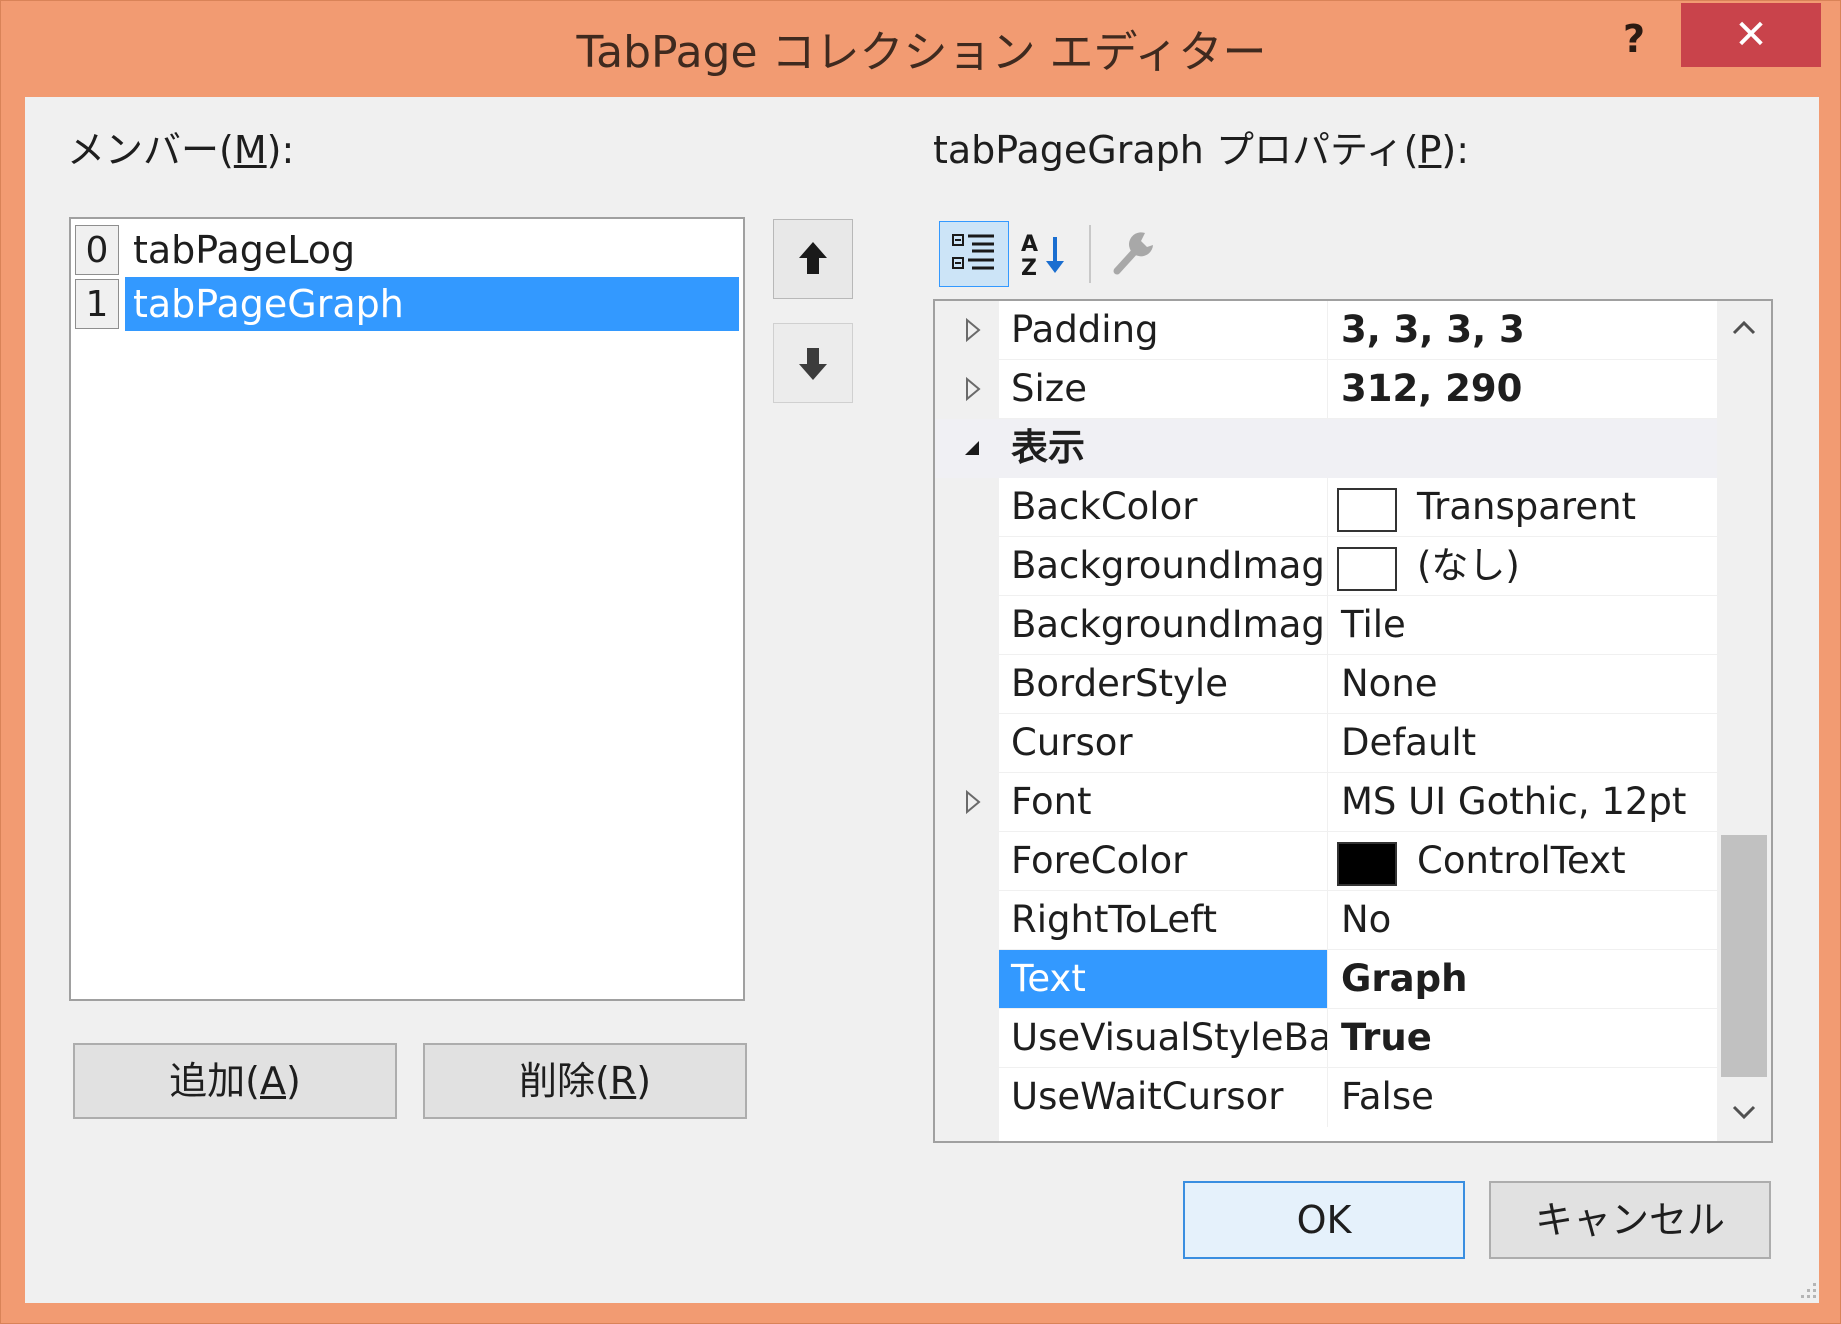 This screenshot has height=1324, width=1841. Describe the element at coordinates (1561, 566) in the screenshot. I see `property-value: (なし)` at that location.